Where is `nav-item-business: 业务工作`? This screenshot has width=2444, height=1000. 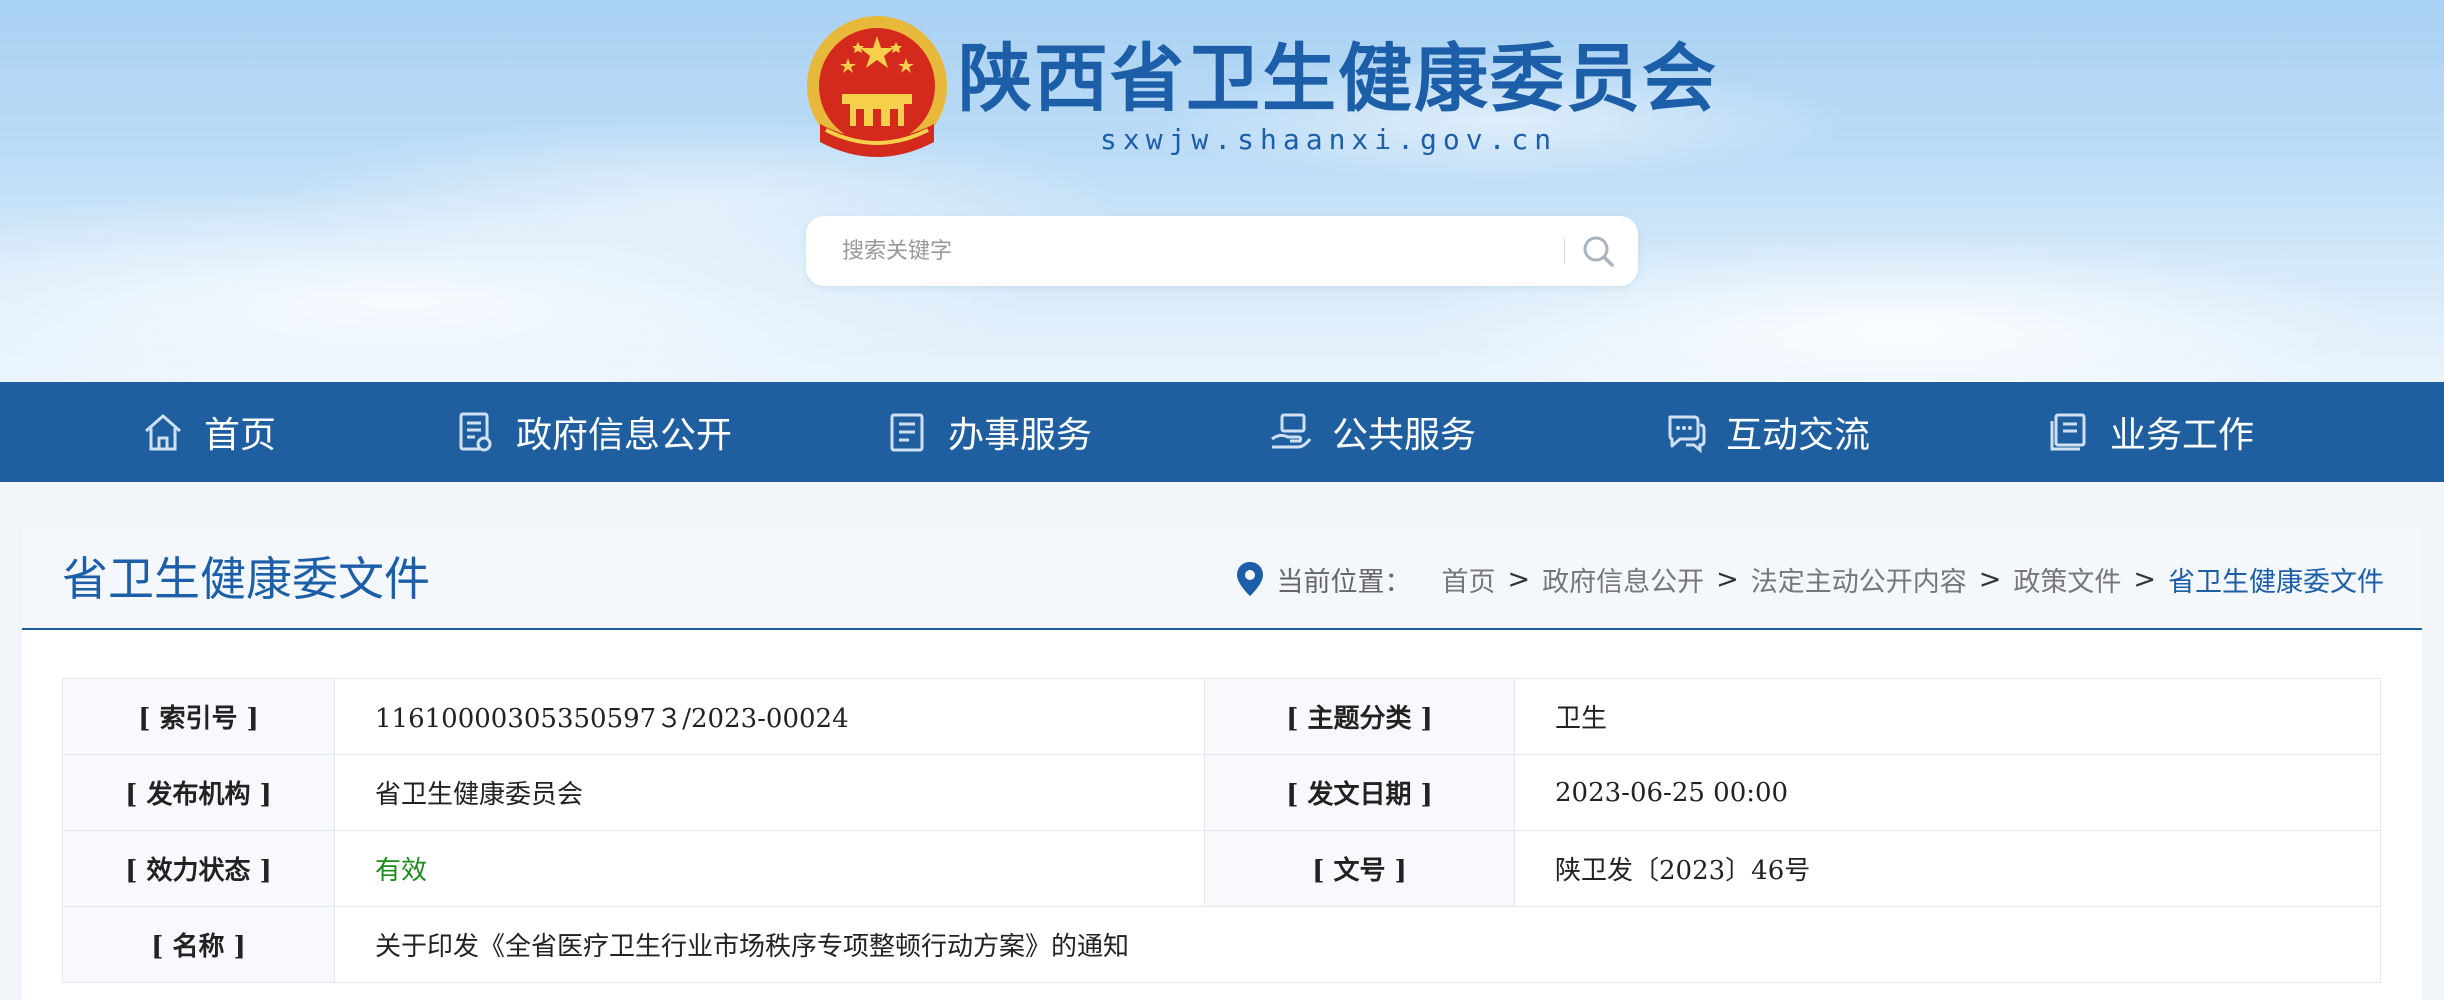
nav-item-business: 业务工作 is located at coordinates (2150, 432).